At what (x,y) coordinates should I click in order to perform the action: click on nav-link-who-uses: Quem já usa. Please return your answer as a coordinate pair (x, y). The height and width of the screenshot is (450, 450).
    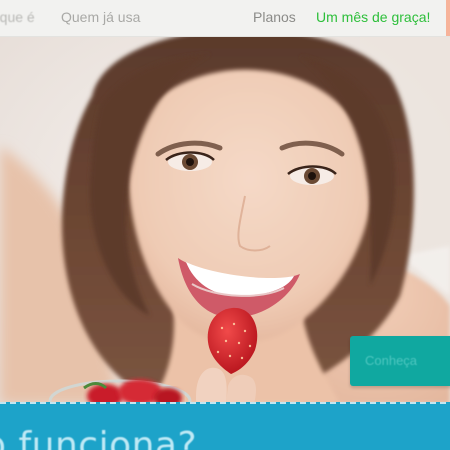
    Looking at the image, I should click on (100, 17).